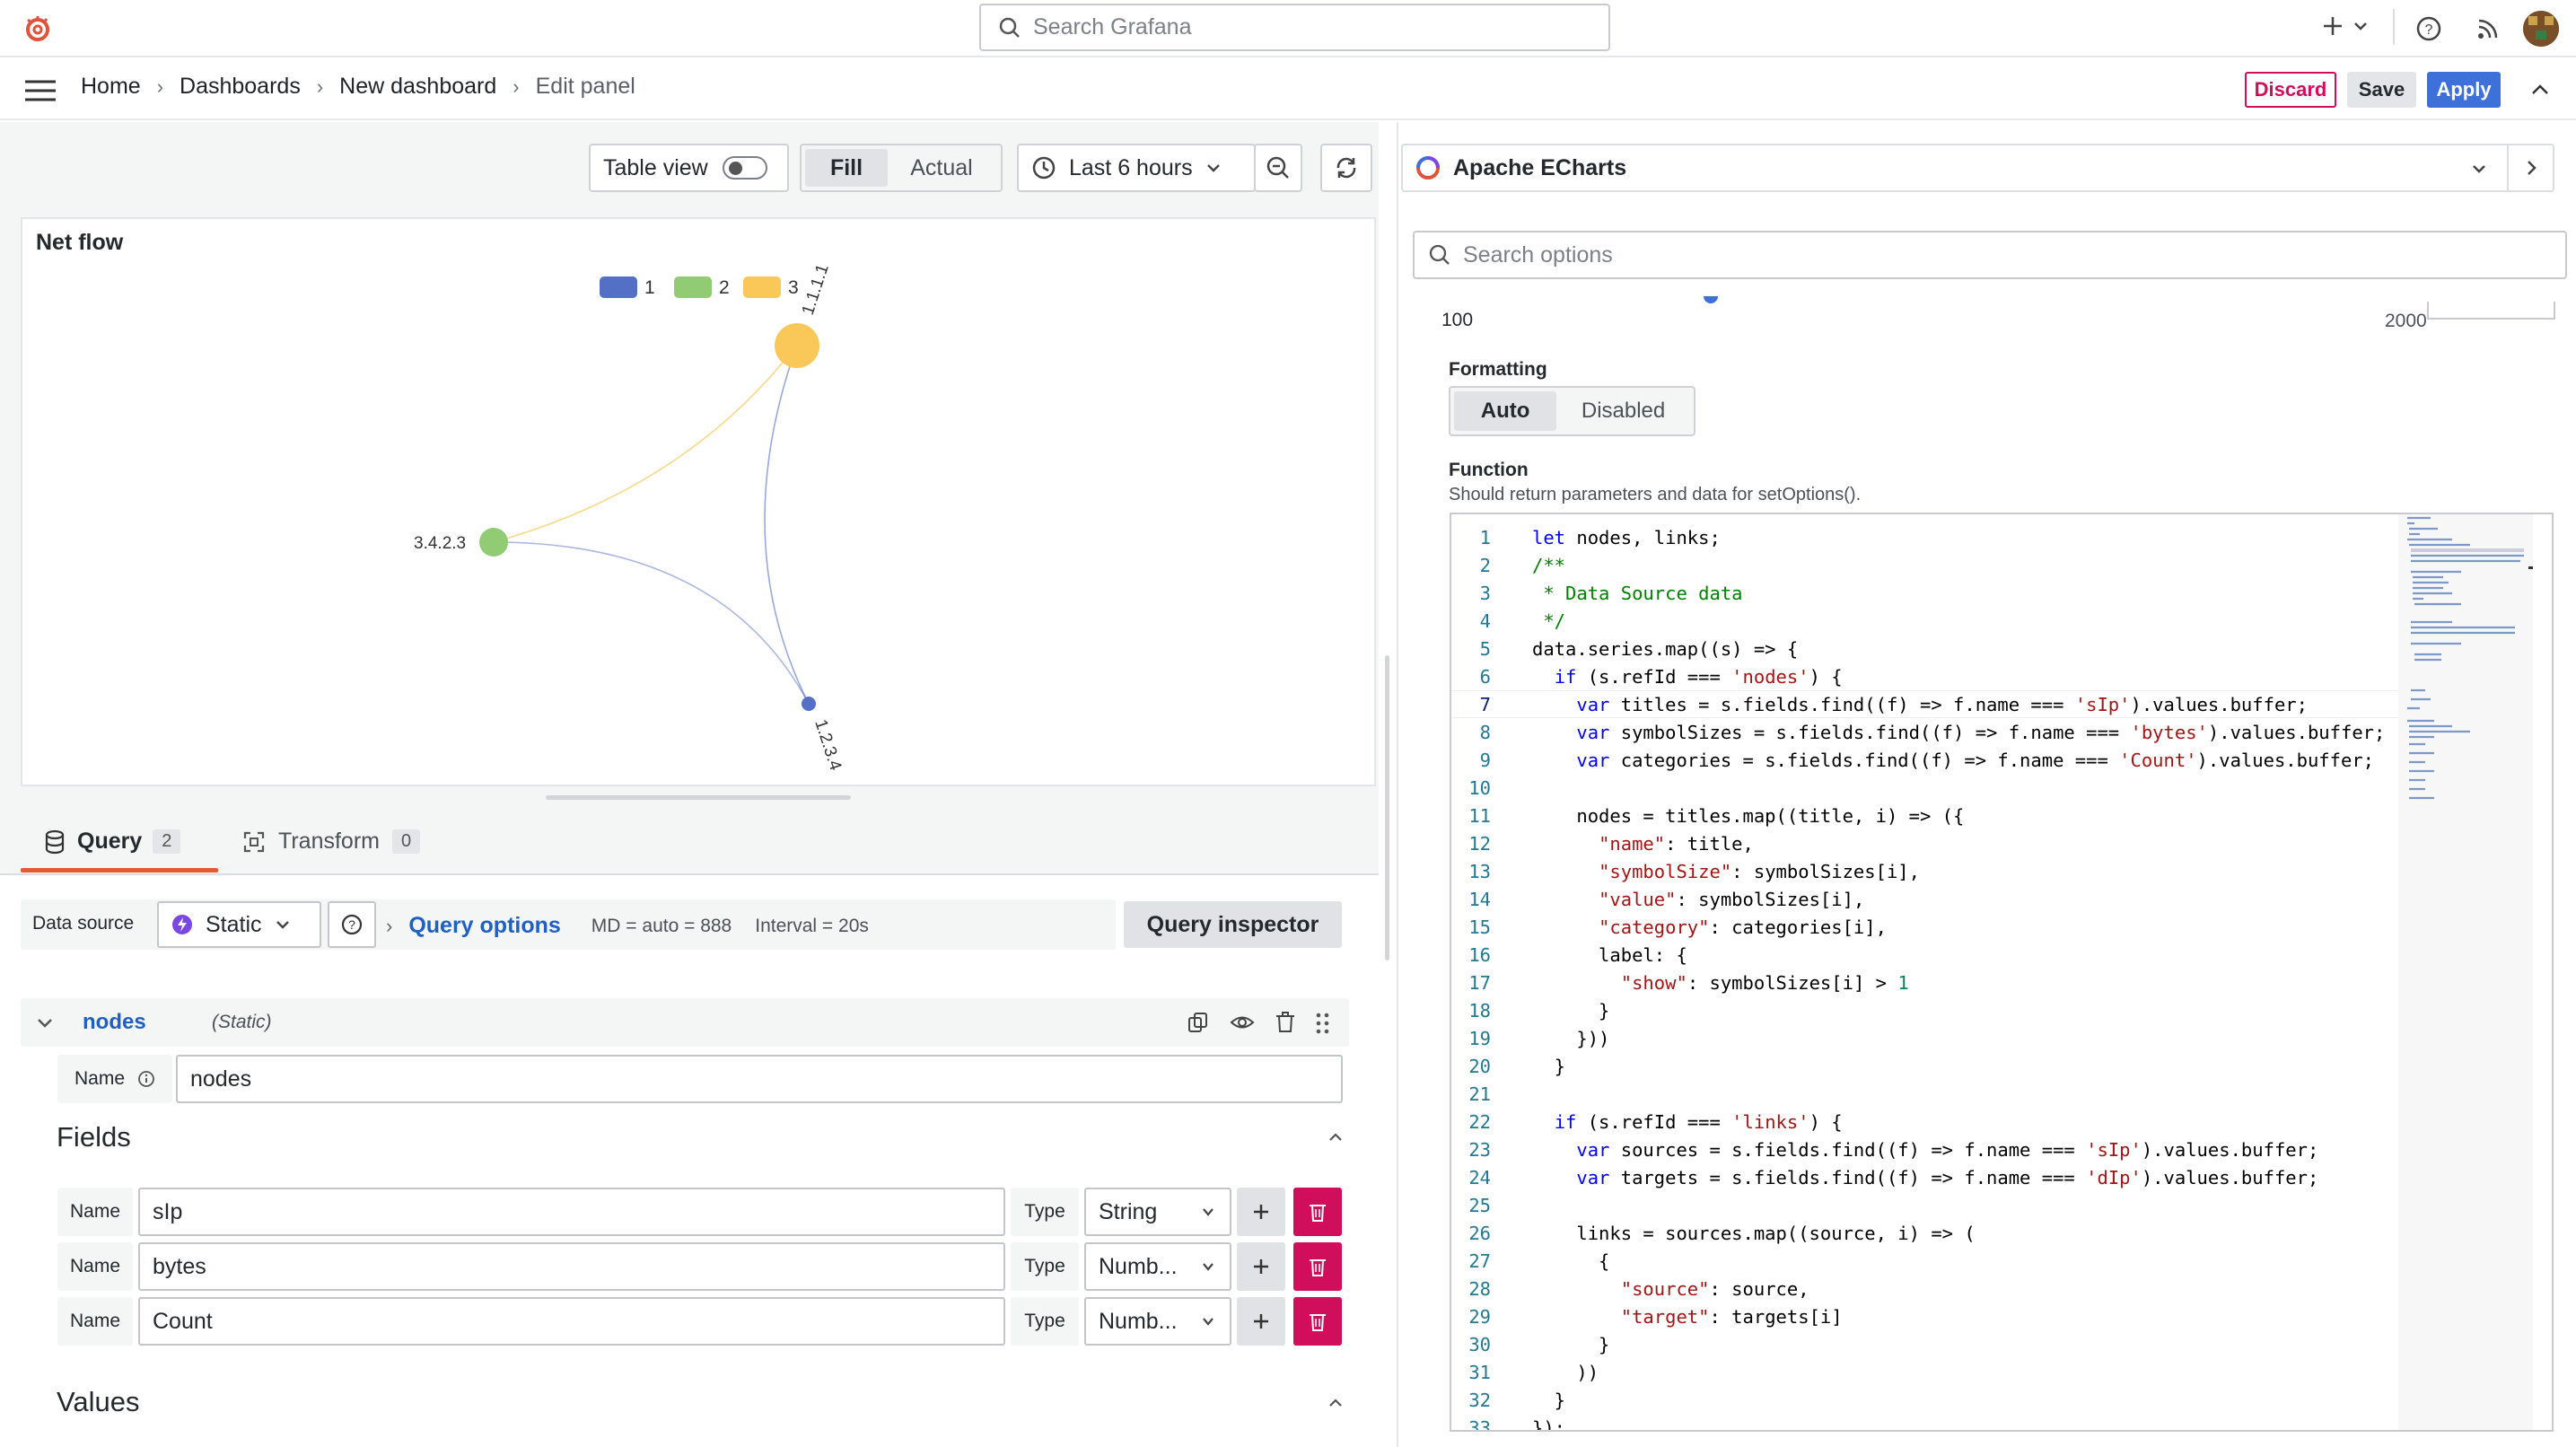 The width and height of the screenshot is (2576, 1447). What do you see at coordinates (759, 1079) in the screenshot?
I see `query-name-input: nodes` at bounding box center [759, 1079].